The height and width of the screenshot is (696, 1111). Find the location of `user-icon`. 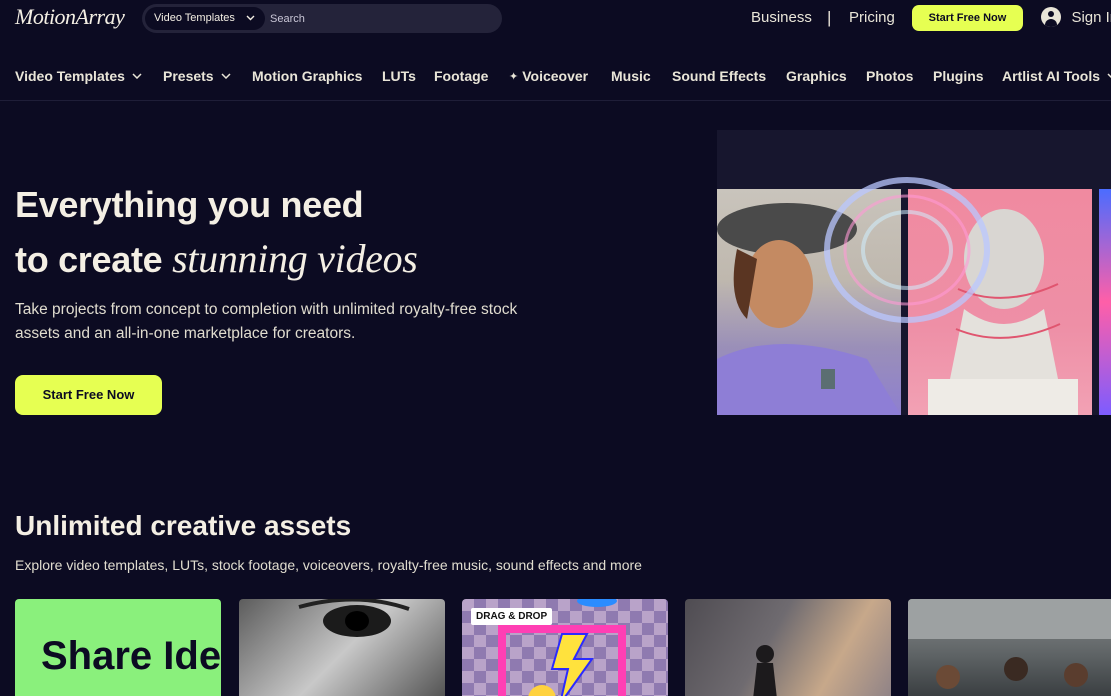

user-icon is located at coordinates (1051, 17).